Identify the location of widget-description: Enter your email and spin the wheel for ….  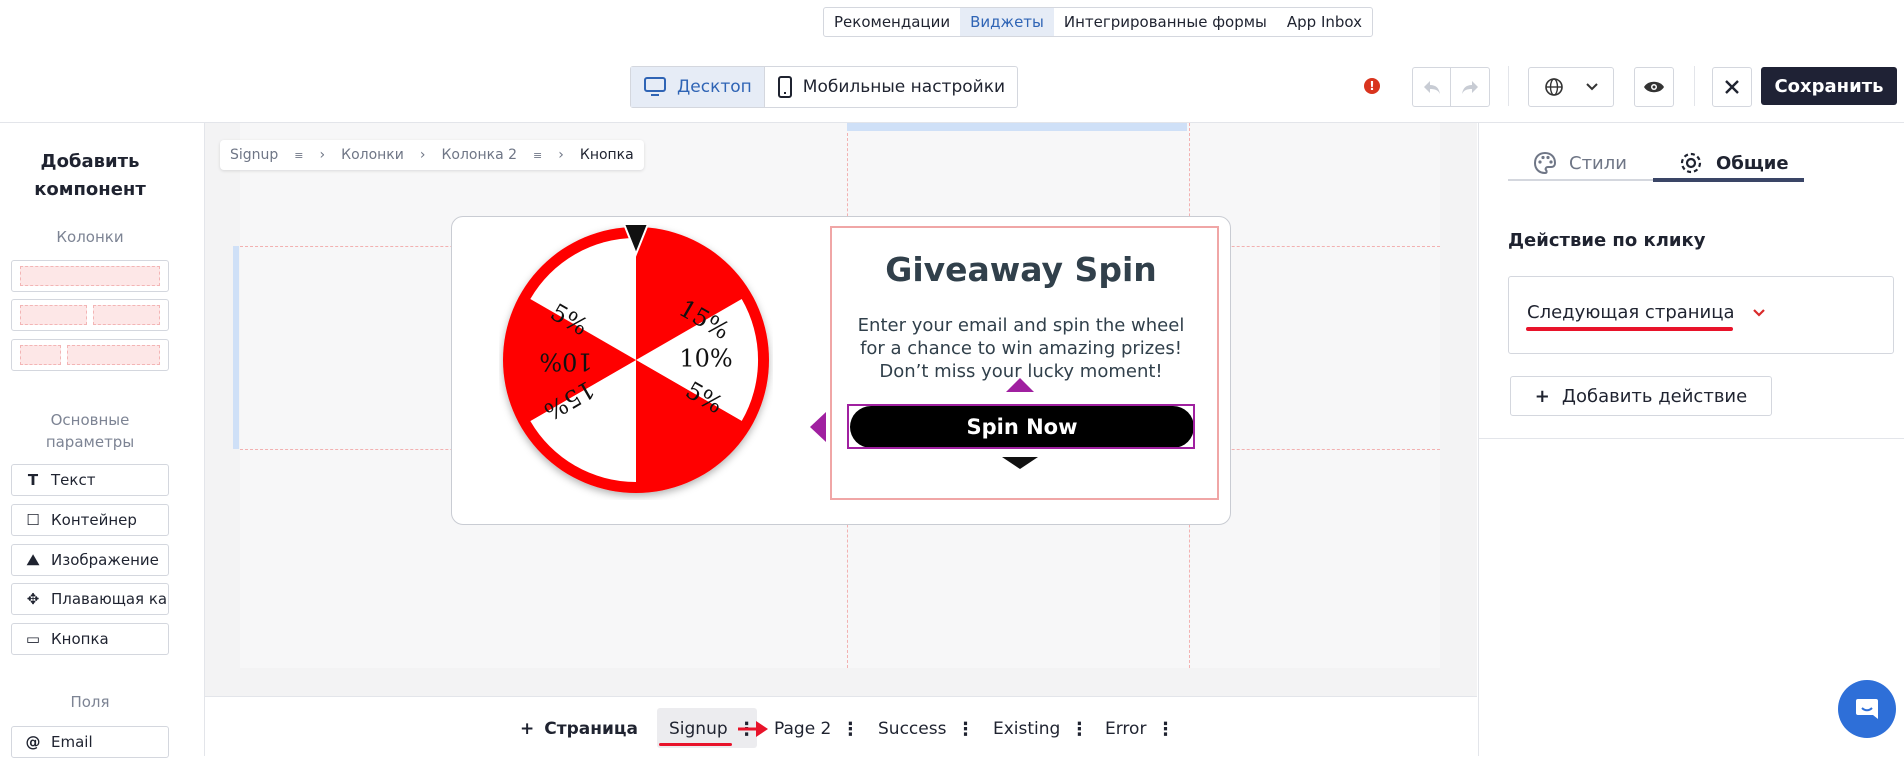
(1021, 348).